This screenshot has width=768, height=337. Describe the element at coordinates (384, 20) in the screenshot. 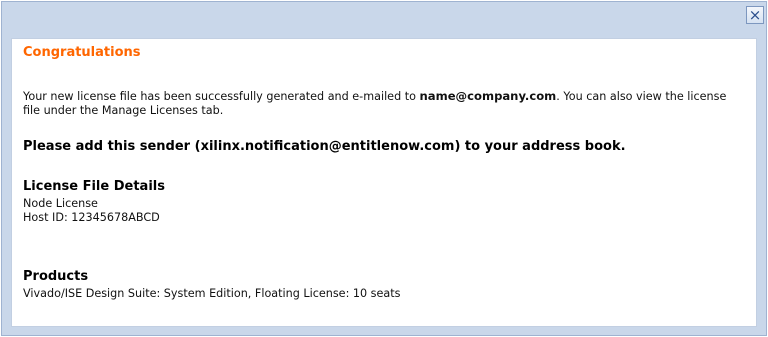

I see `dialog-titlebar: ×` at that location.